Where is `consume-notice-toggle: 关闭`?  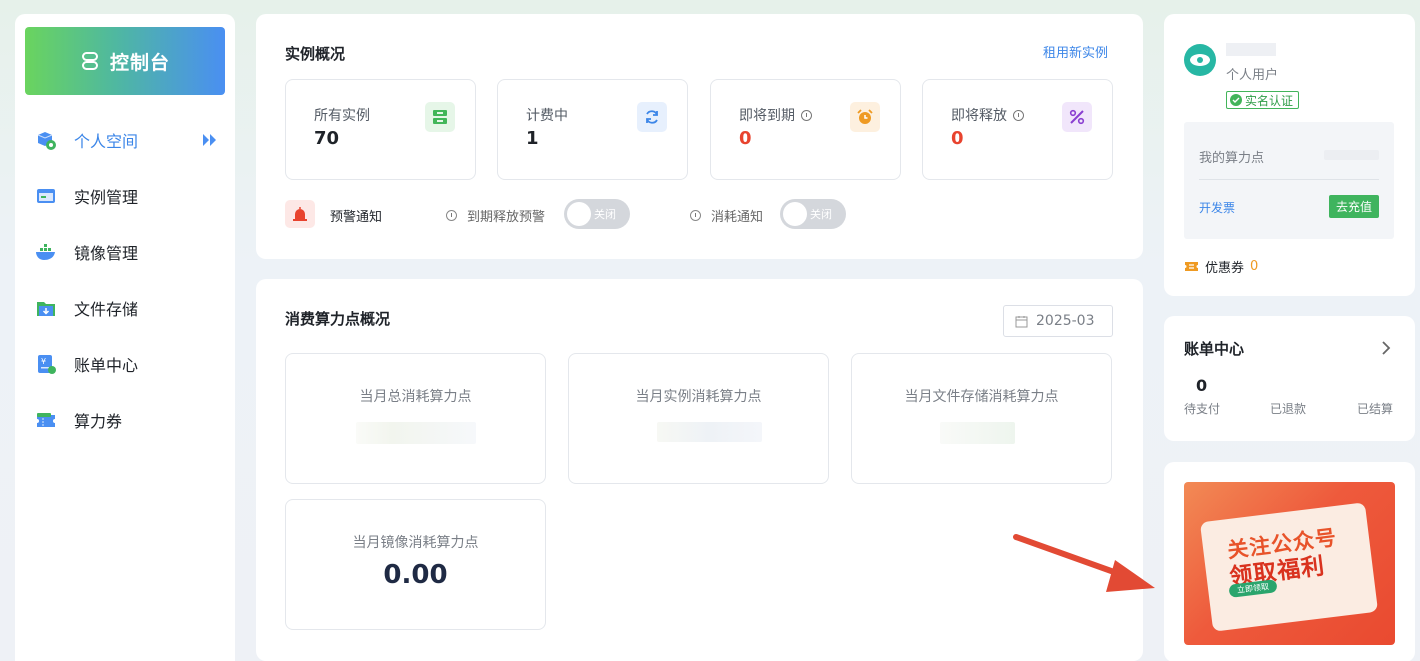 consume-notice-toggle: 关闭 is located at coordinates (813, 214).